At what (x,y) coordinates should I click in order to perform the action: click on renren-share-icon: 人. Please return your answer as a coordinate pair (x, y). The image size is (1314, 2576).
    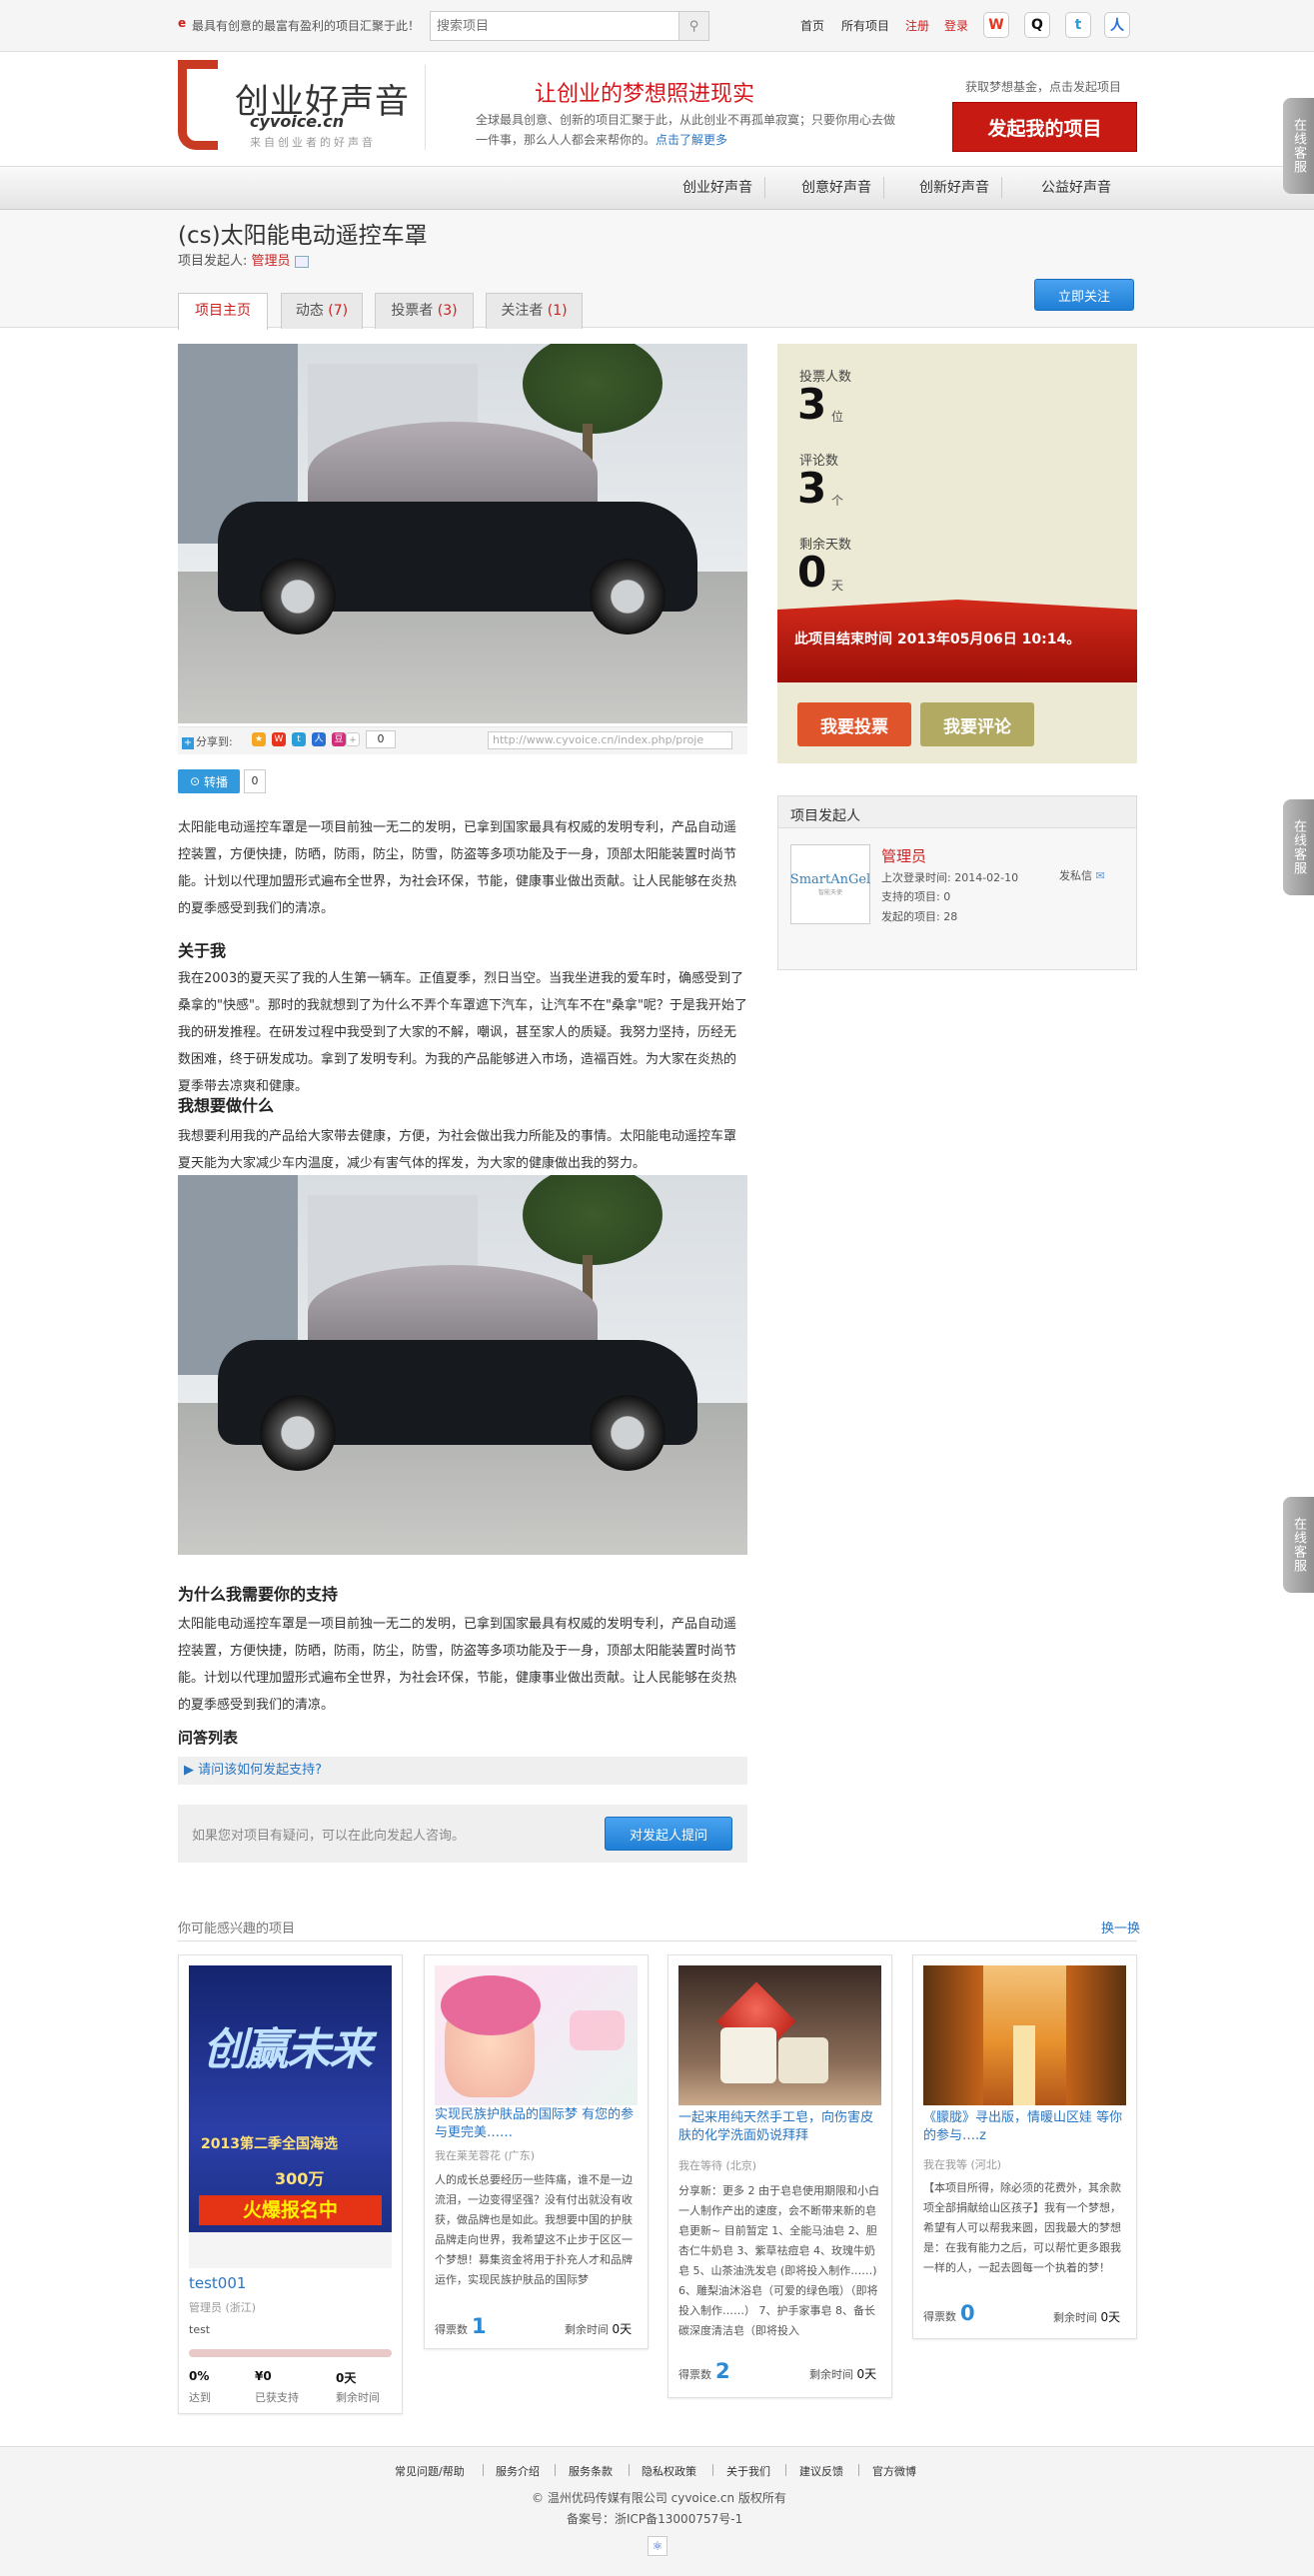
    Looking at the image, I should click on (319, 739).